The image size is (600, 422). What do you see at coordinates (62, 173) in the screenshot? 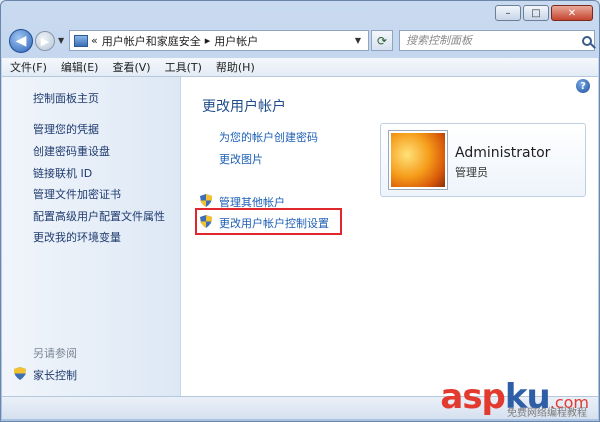
I see `link-online-id-link: 链接联机 ID` at bounding box center [62, 173].